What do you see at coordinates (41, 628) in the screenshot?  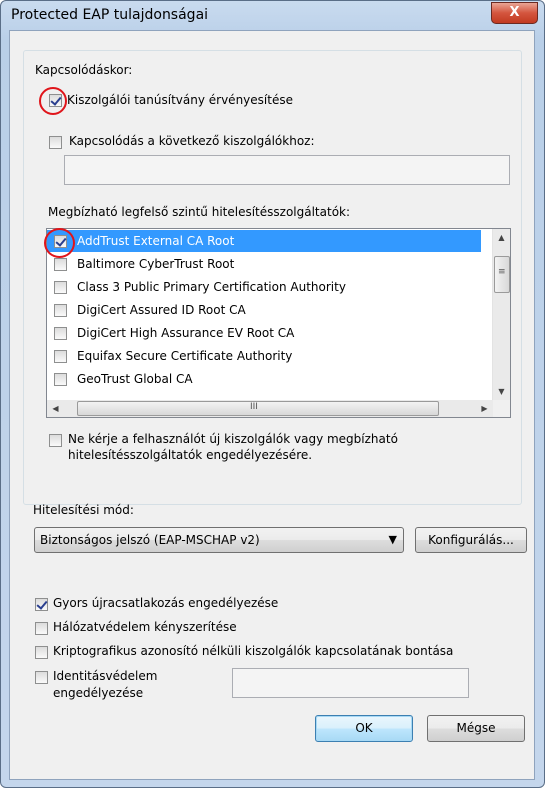 I see `network-protection-checkbox` at bounding box center [41, 628].